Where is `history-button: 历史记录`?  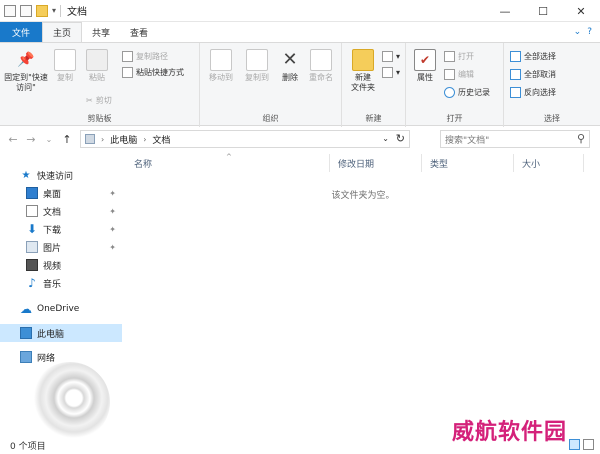
history-button: 历史记录 is located at coordinates (467, 92).